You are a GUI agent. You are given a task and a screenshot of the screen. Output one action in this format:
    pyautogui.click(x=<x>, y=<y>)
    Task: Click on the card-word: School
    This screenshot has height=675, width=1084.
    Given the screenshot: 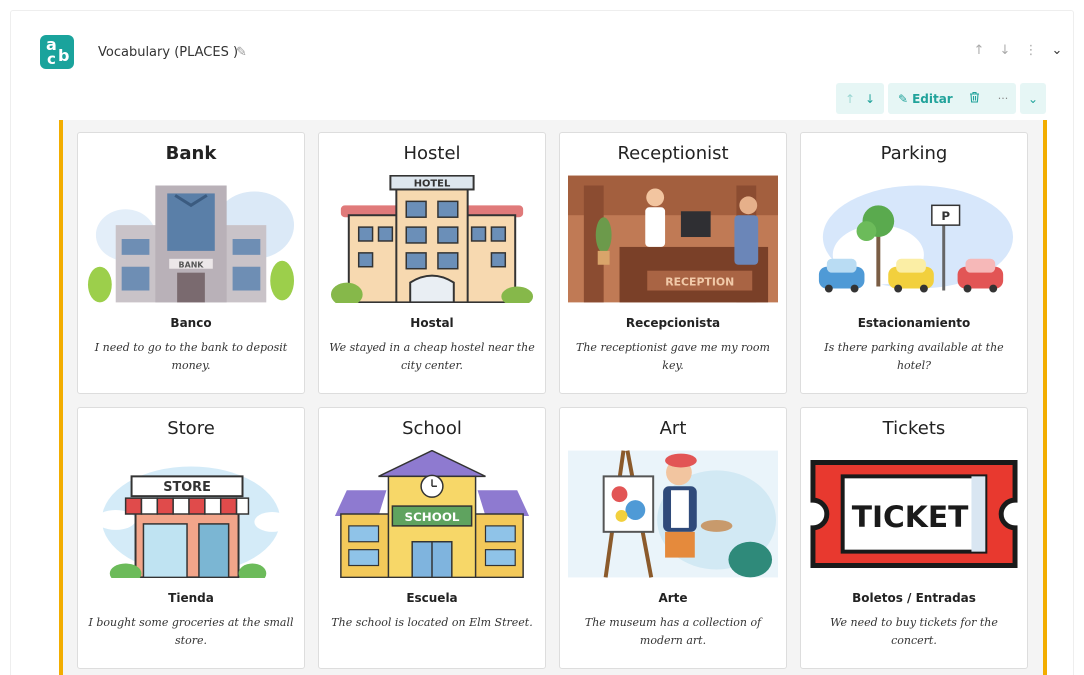 What is the action you would take?
    pyautogui.click(x=432, y=428)
    